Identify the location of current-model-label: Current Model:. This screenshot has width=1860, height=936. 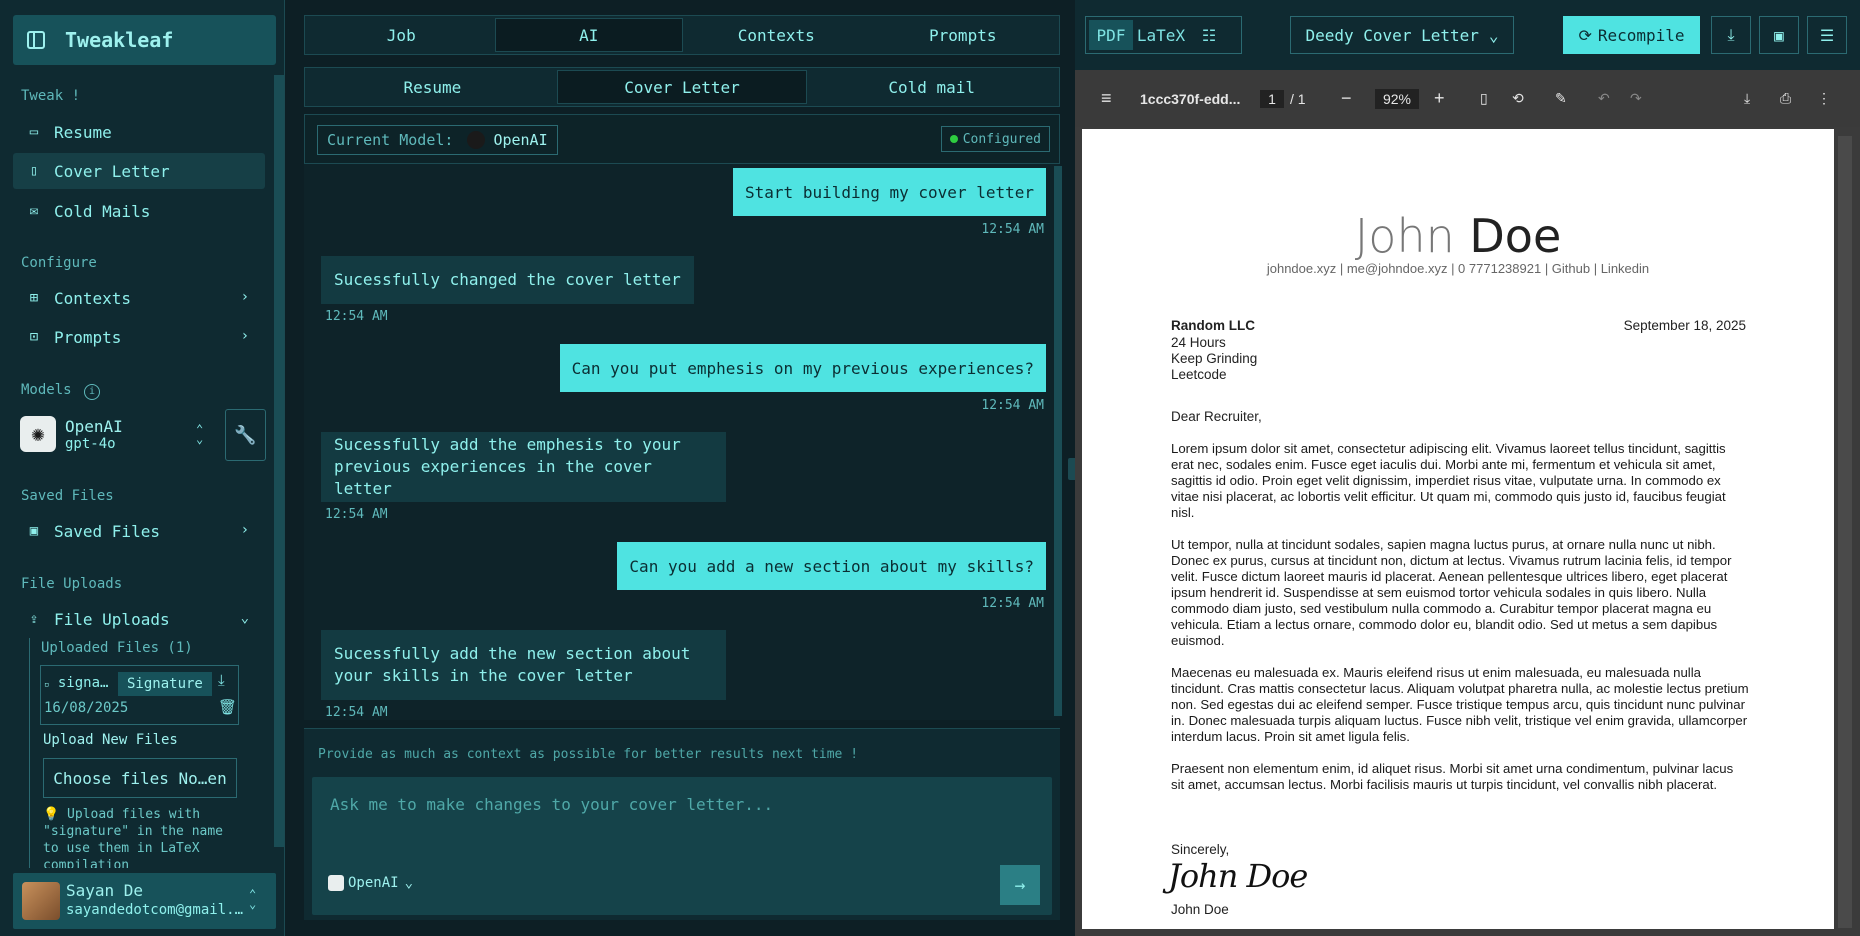
(390, 140).